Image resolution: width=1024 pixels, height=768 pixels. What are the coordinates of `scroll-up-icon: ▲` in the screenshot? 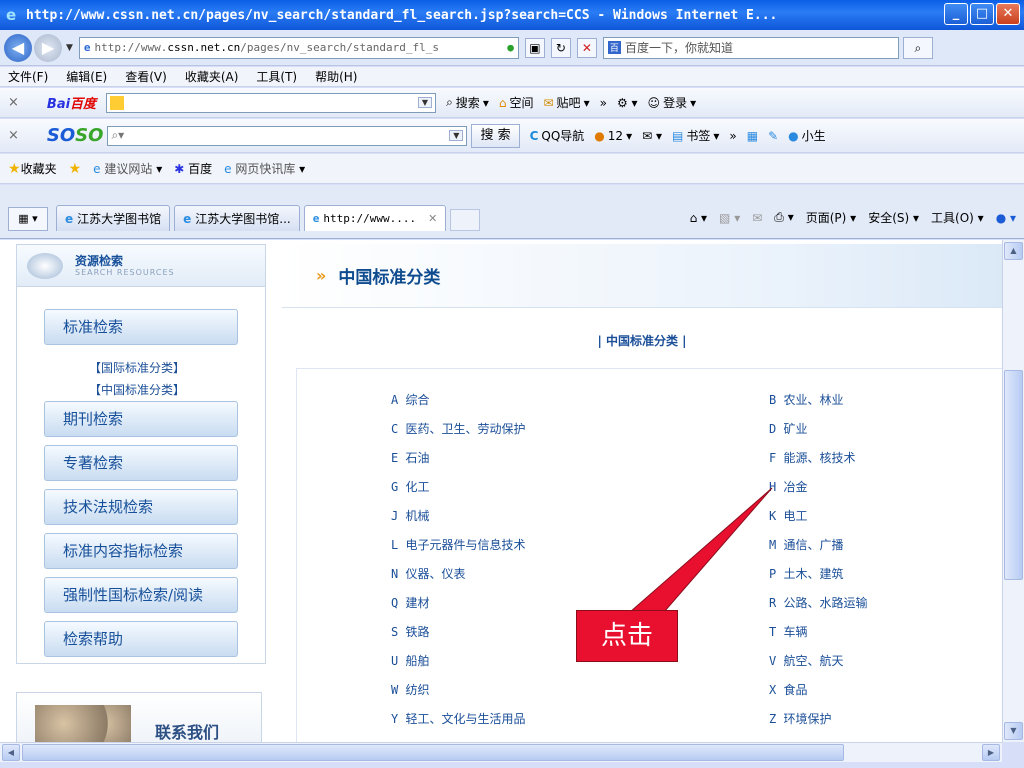 It's located at (1013, 251).